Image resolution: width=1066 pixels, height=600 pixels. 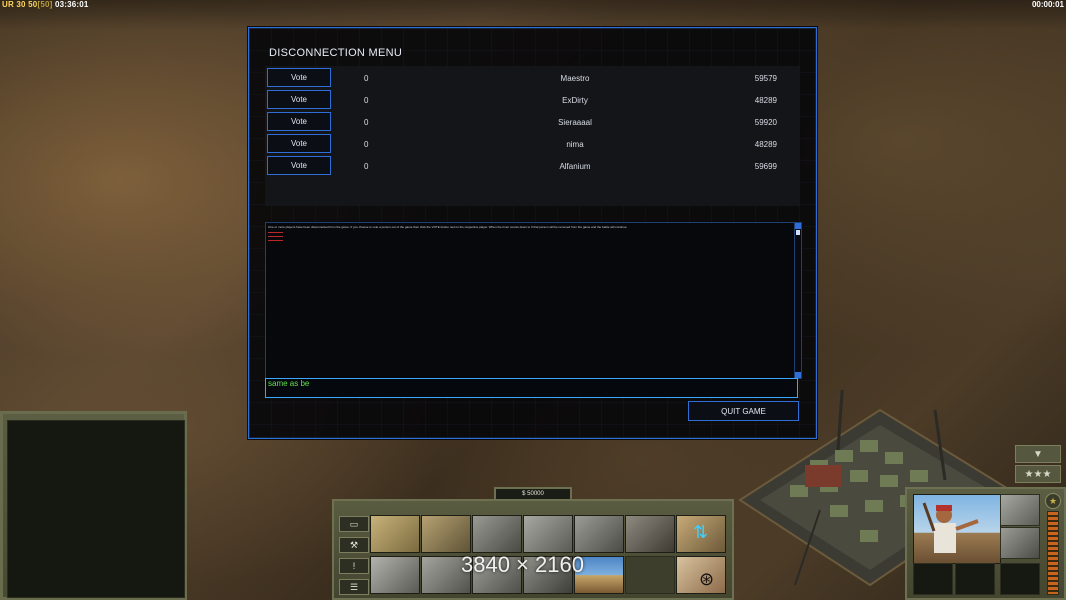 What do you see at coordinates (275, 240) in the screenshot?
I see `log-line-red: ▬▬▬▬▬` at bounding box center [275, 240].